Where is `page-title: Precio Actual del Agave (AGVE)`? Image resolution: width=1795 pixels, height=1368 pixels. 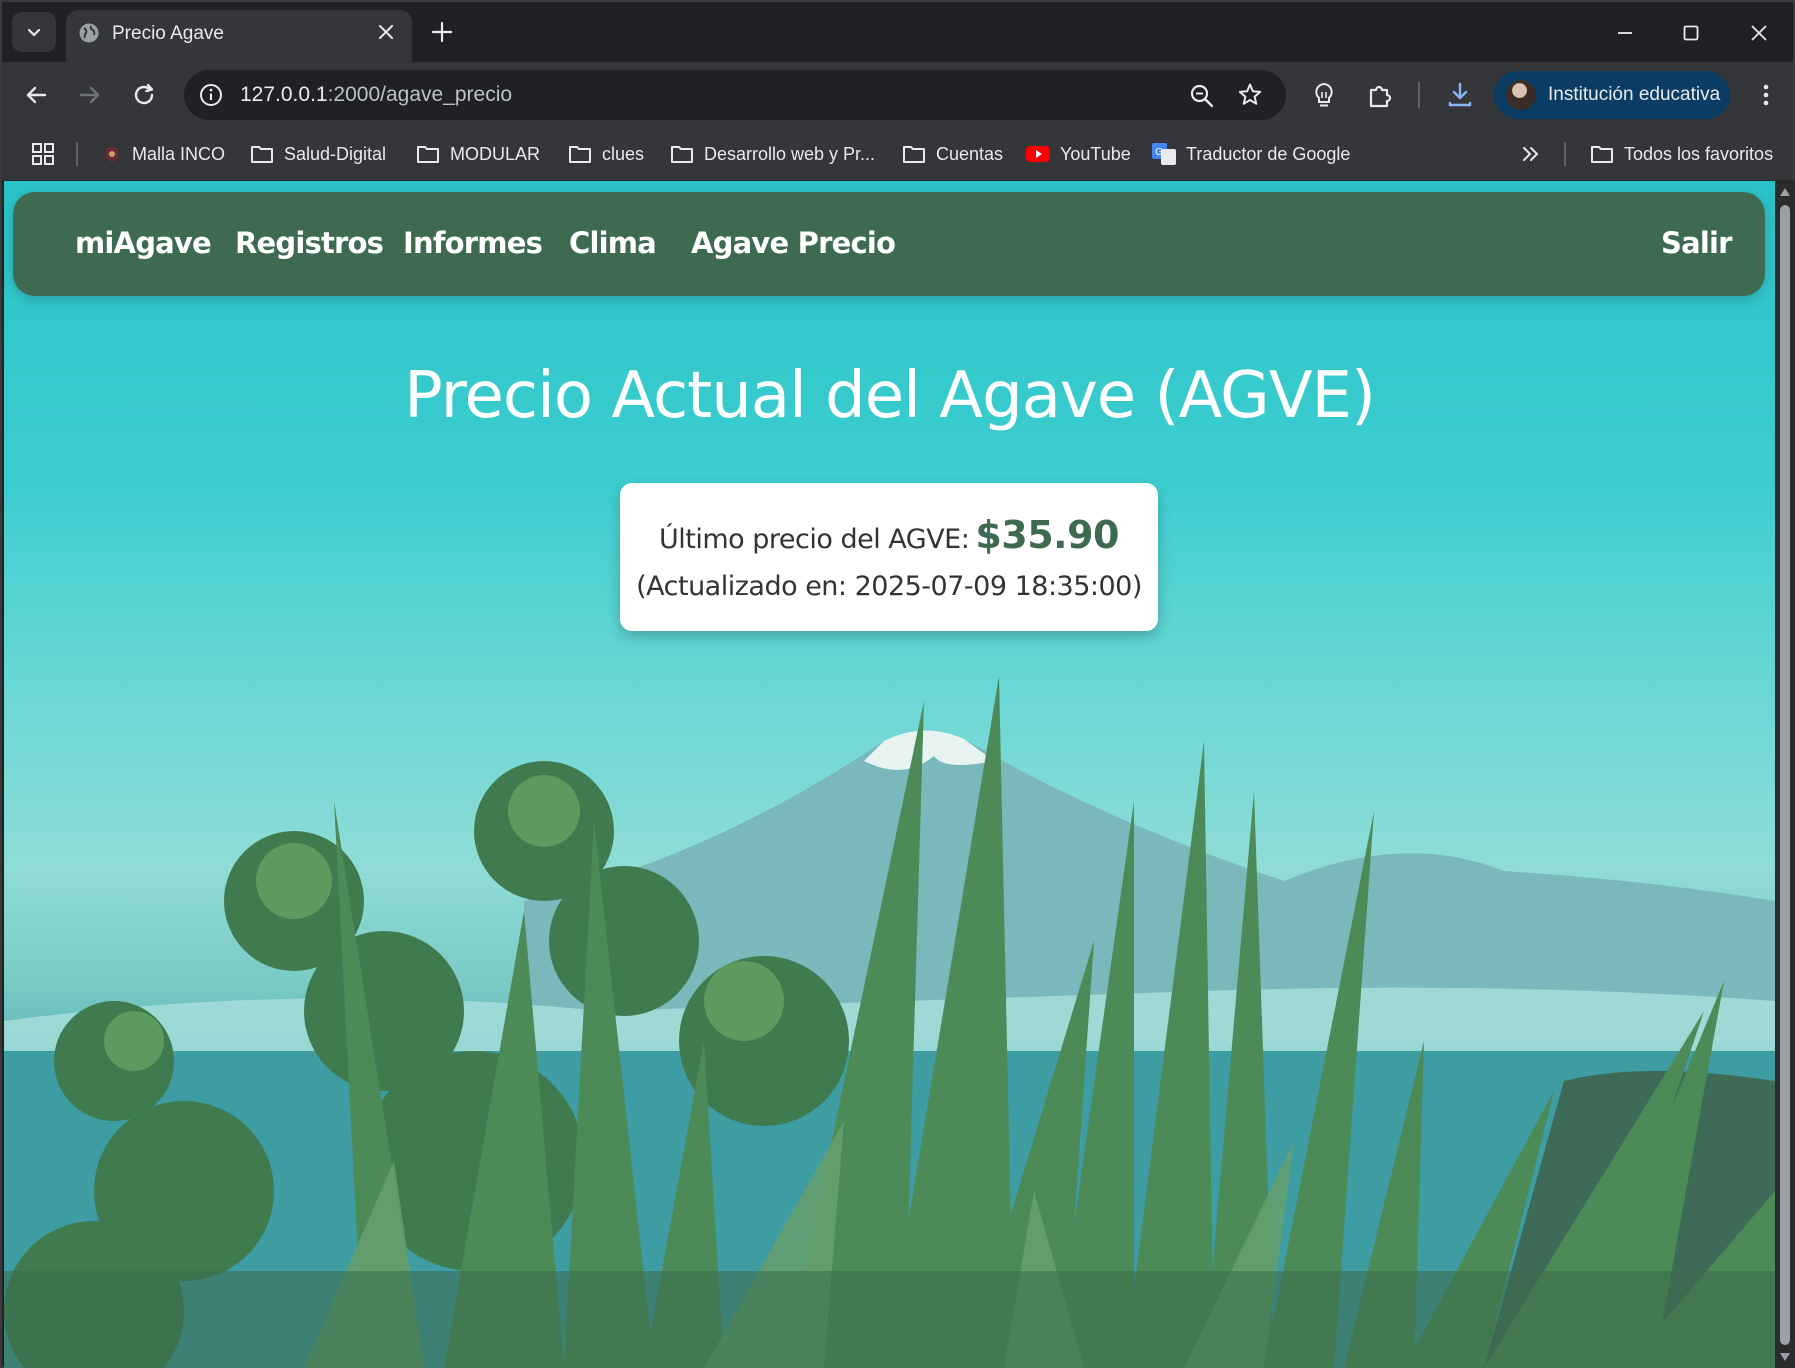 page-title: Precio Actual del Agave (AGVE) is located at coordinates (890, 396).